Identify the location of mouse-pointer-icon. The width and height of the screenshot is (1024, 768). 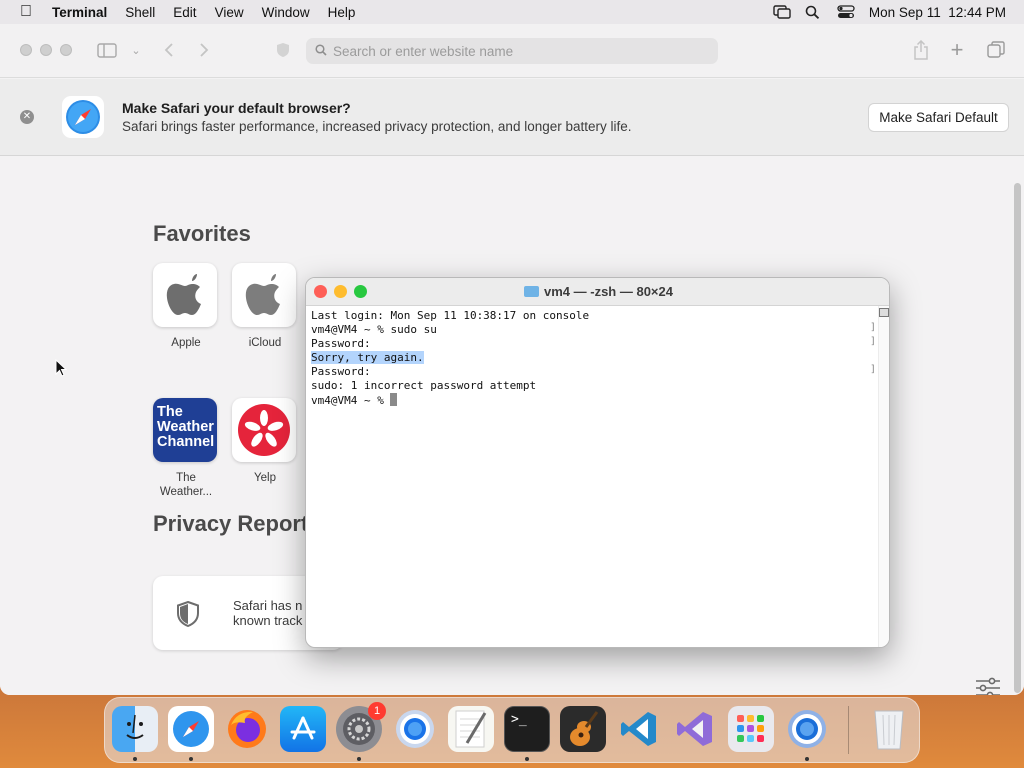
(61, 367).